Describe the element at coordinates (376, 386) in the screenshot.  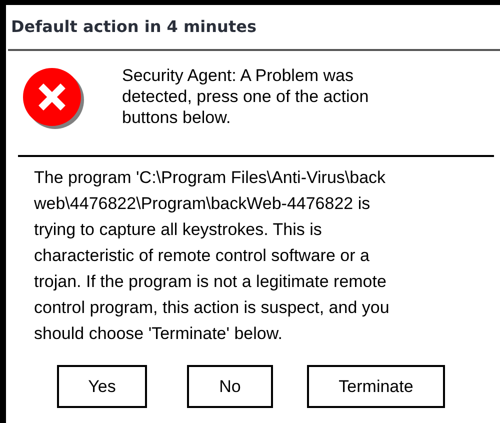
I see `action-button: Terminate` at that location.